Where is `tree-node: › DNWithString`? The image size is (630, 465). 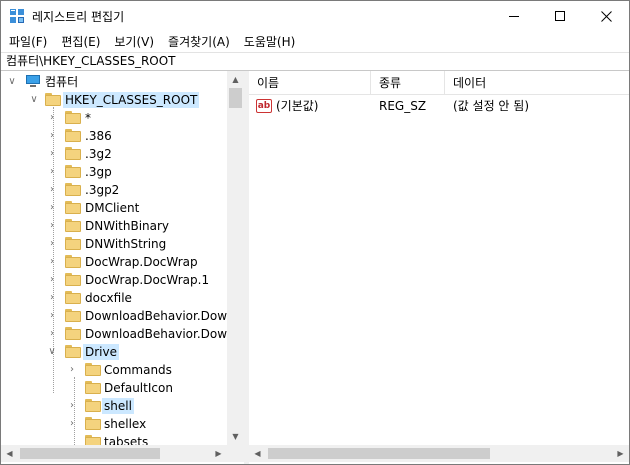
tree-node: › DNWithString is located at coordinates (114, 244).